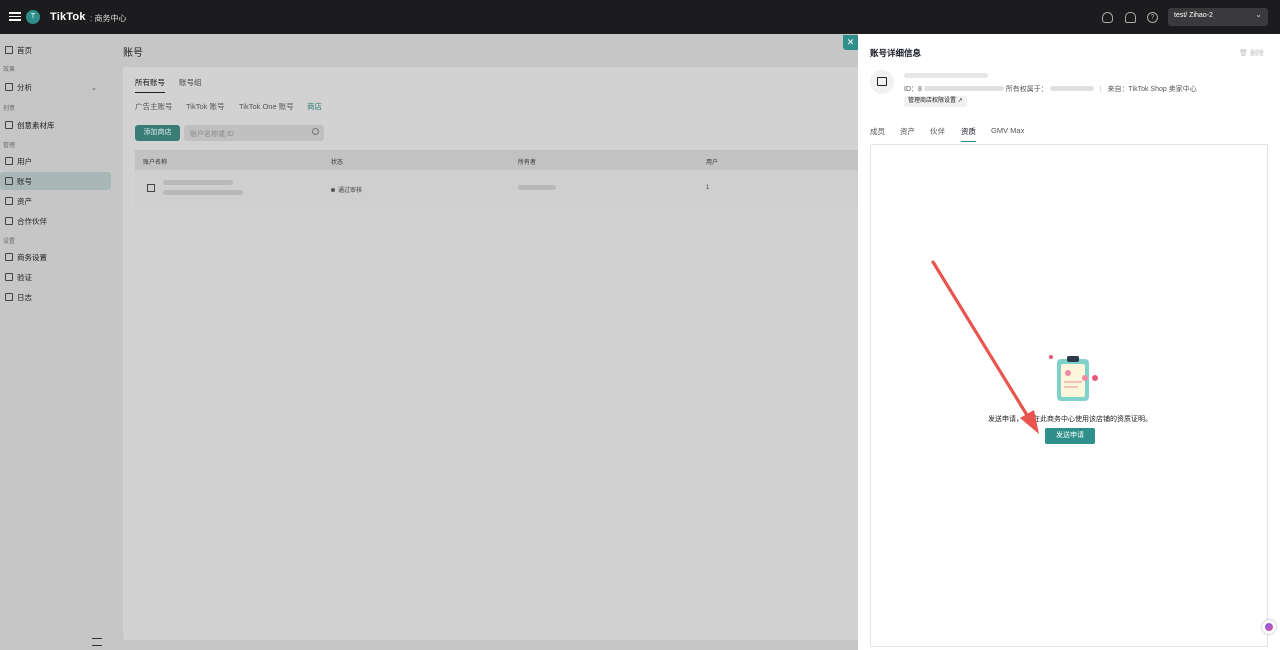 This screenshot has width=1280, height=650. Describe the element at coordinates (1092, 419) in the screenshot. I see `empty-text-end: 在此商务中心使用该店铺的资质证明。` at that location.